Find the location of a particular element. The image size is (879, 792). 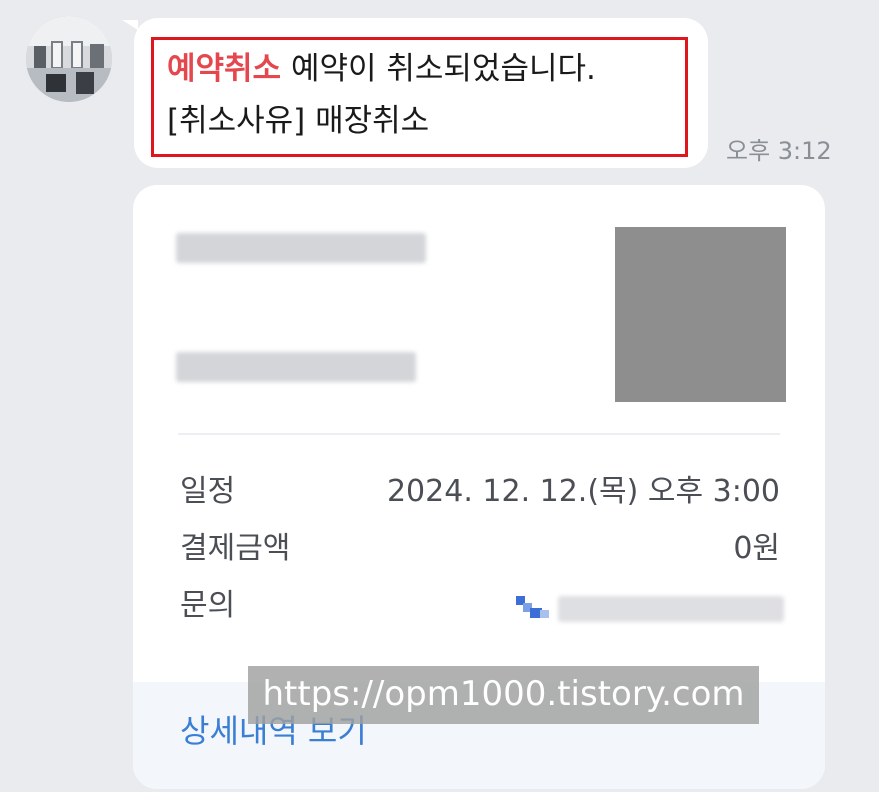

cancel-reason-text: [취소사유] 매장취소 is located at coordinates (298, 121).